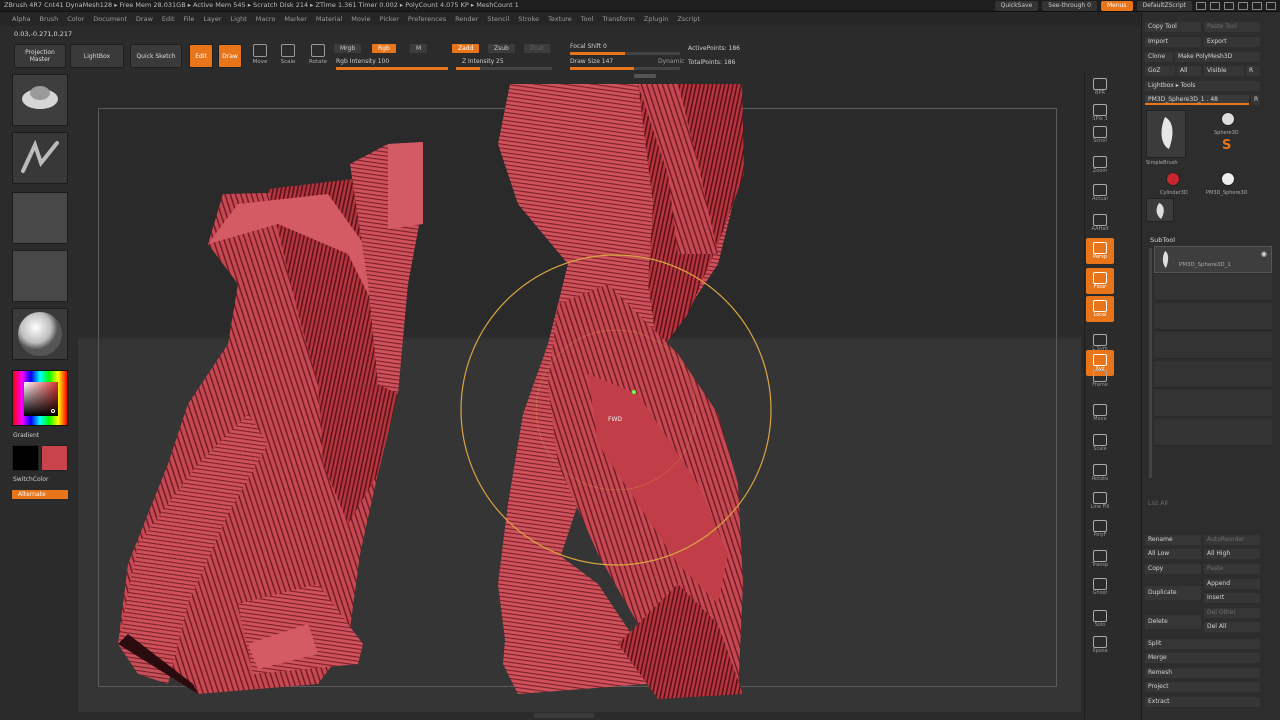 The width and height of the screenshot is (1280, 720). What do you see at coordinates (40, 276) in the screenshot?
I see `texture-thumbnail` at bounding box center [40, 276].